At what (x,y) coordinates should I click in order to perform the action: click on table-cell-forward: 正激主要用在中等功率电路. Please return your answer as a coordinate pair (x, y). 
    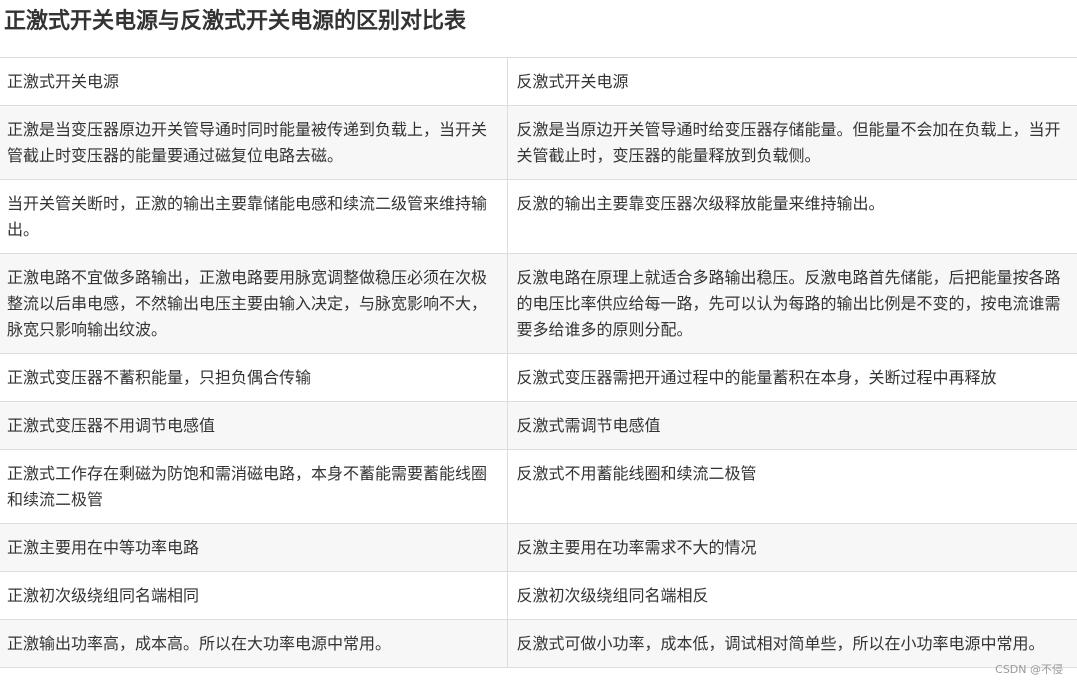
    Looking at the image, I should click on (253, 547).